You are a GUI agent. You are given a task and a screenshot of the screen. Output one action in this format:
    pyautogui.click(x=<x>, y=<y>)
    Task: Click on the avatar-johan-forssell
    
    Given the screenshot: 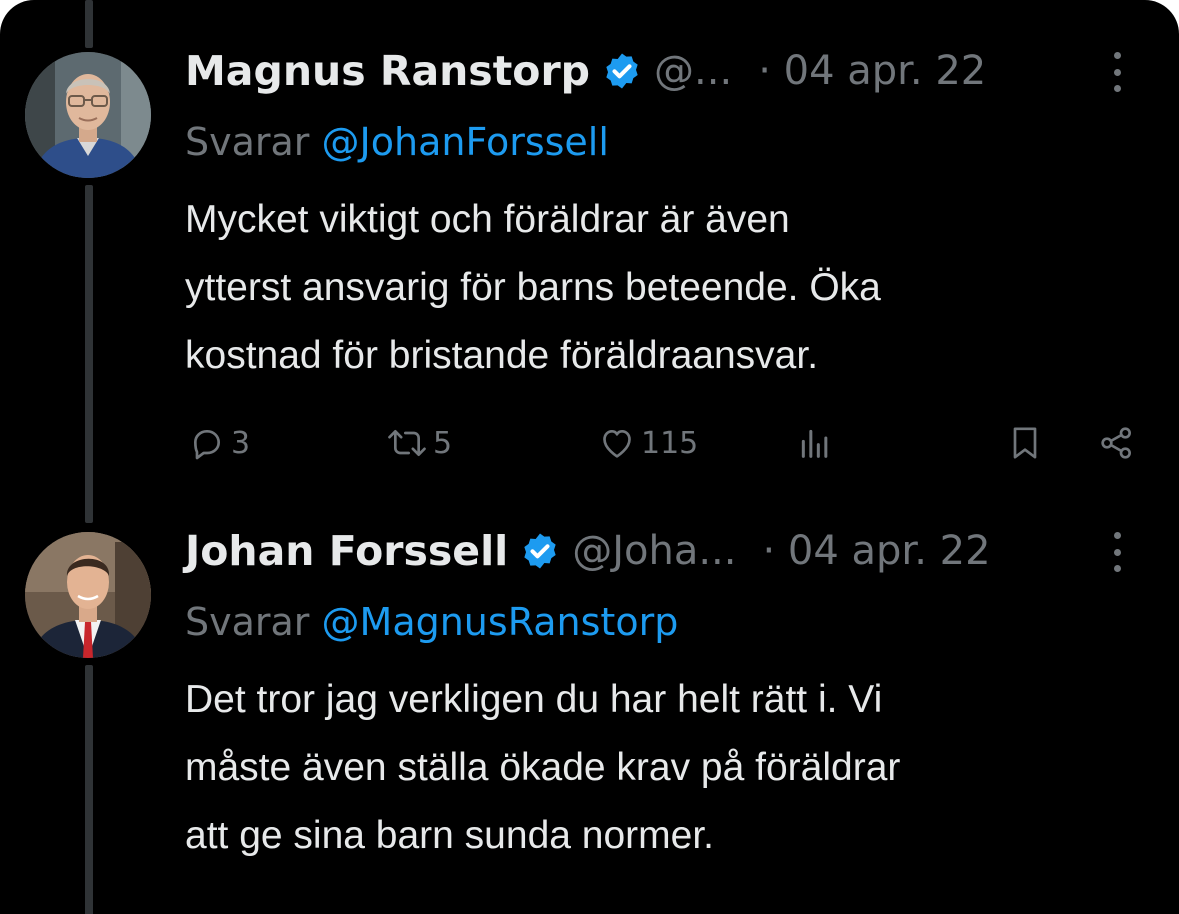 What is the action you would take?
    pyautogui.click(x=88, y=595)
    